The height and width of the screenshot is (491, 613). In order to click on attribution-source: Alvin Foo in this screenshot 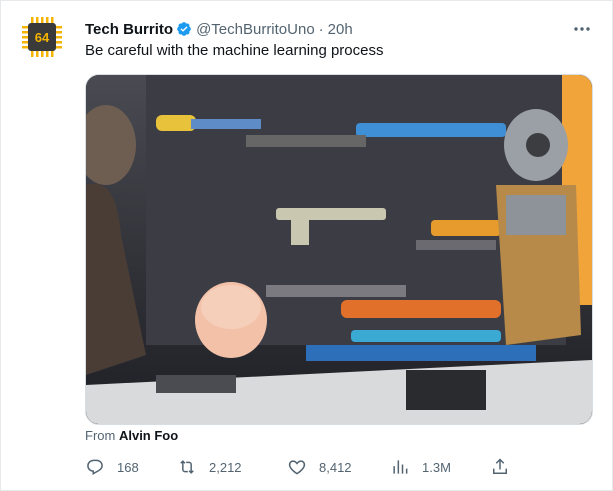, I will do `click(148, 435)`.